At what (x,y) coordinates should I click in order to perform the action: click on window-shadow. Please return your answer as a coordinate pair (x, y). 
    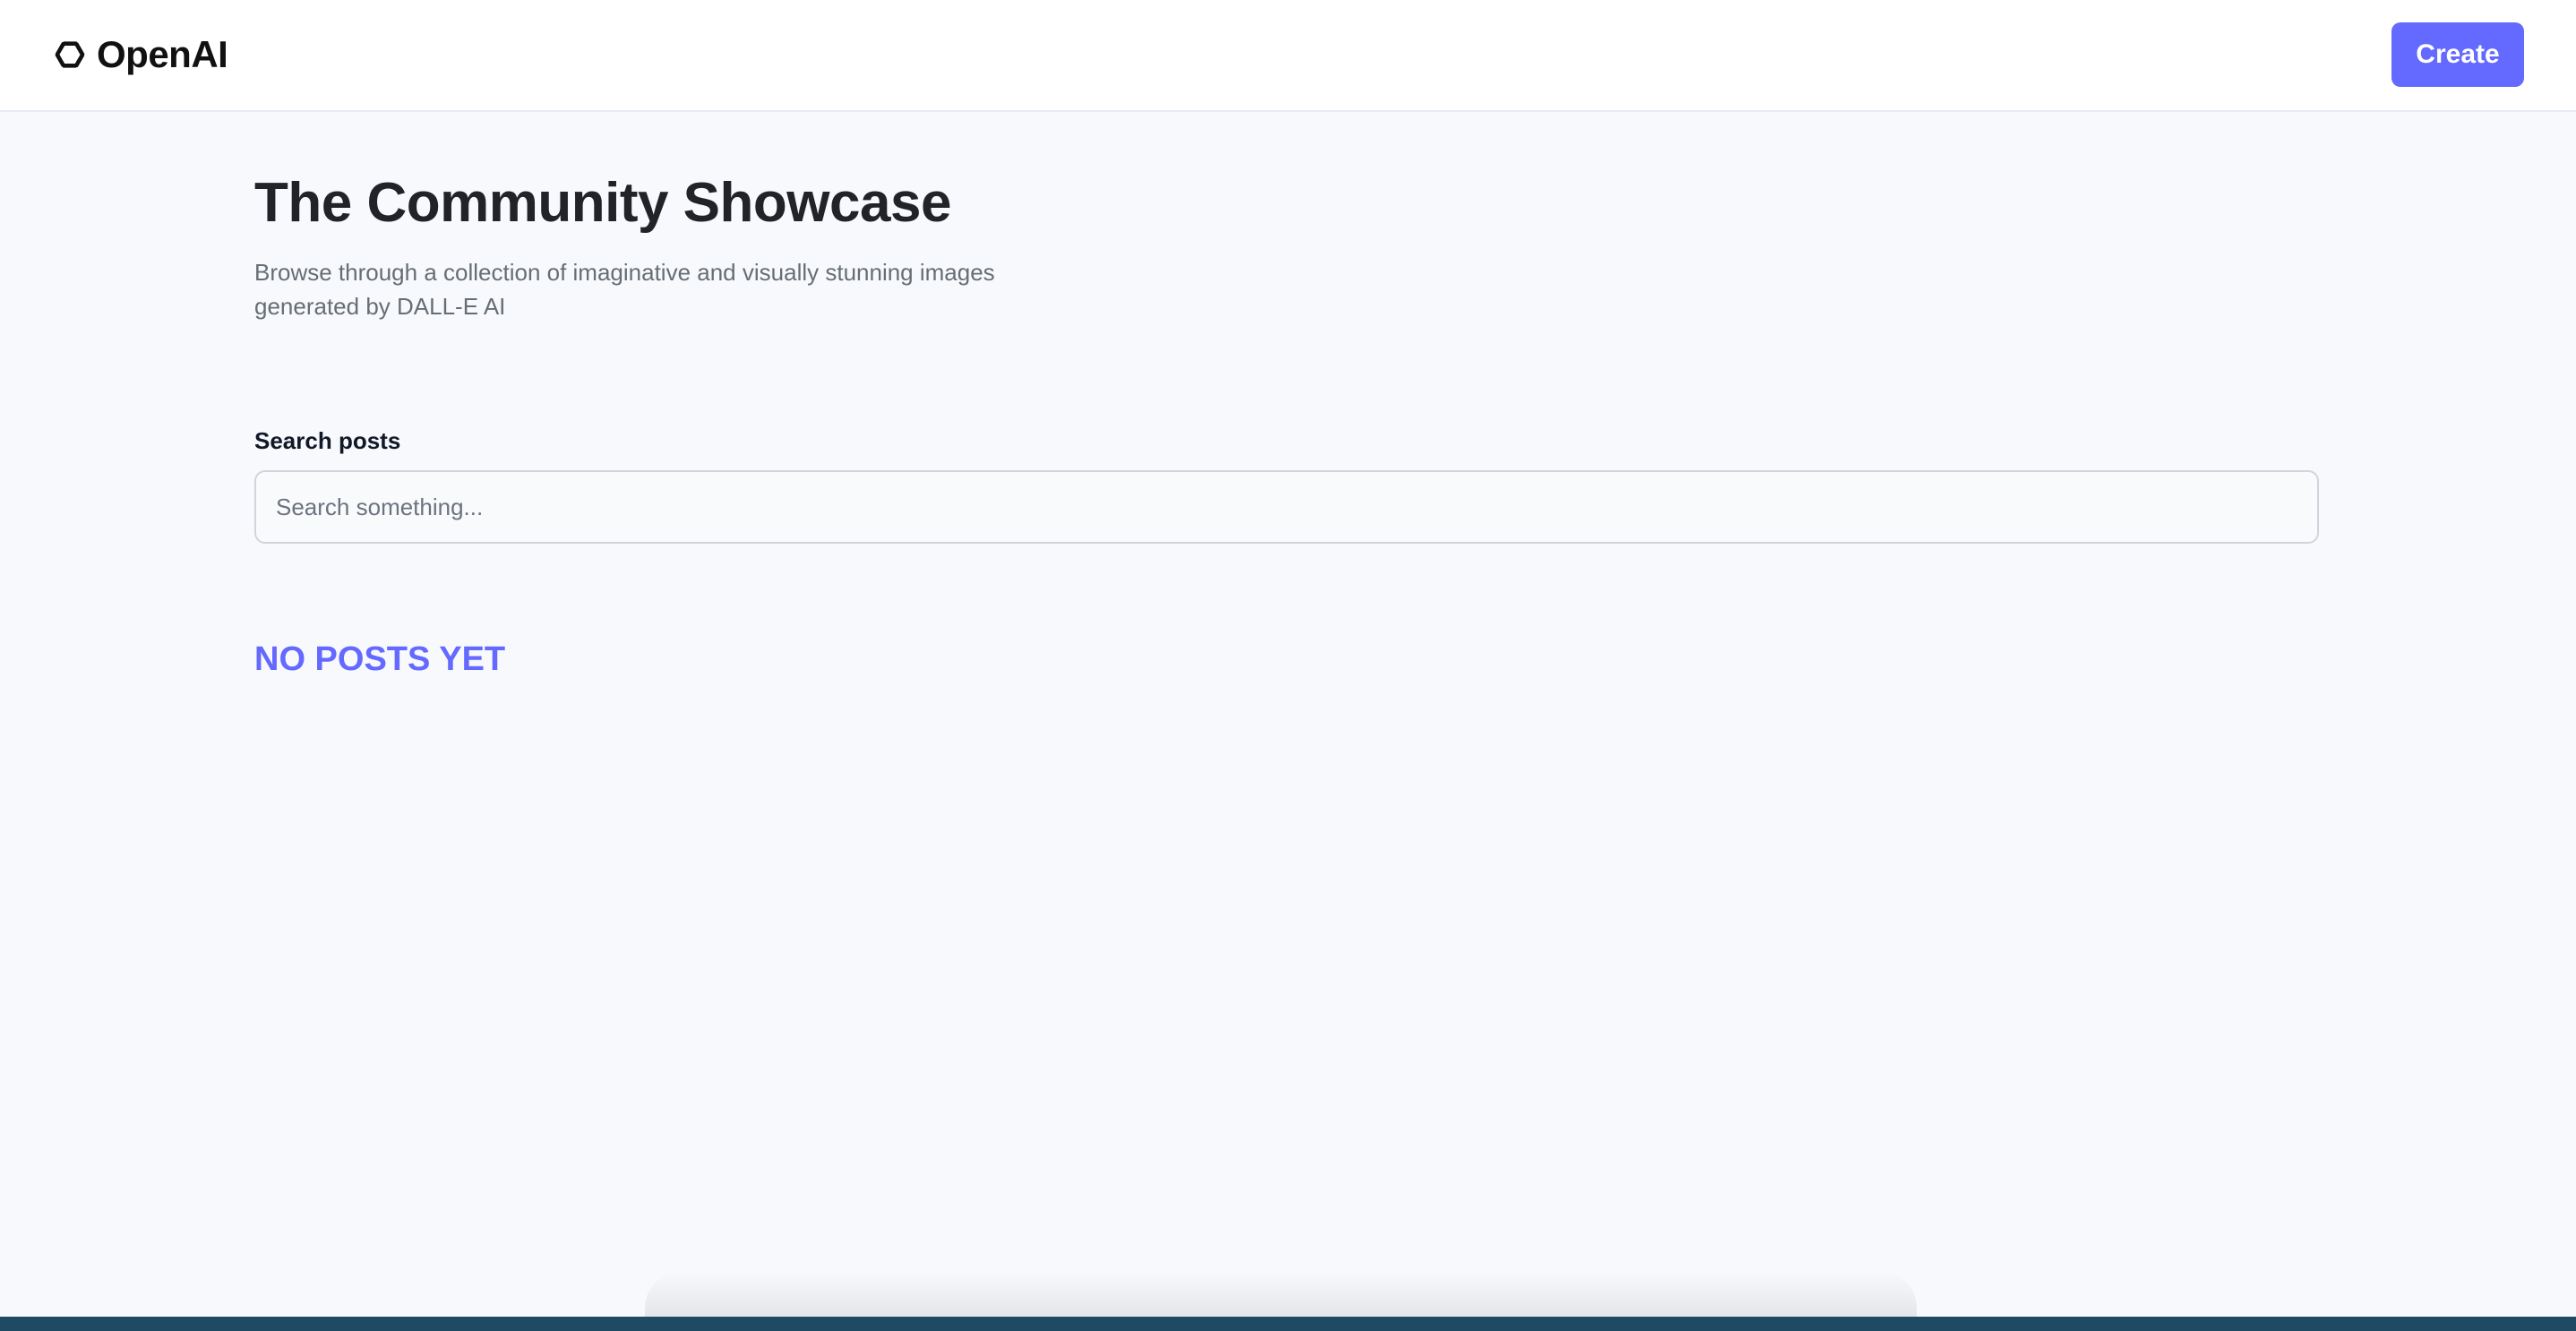
    Looking at the image, I should click on (1281, 1294).